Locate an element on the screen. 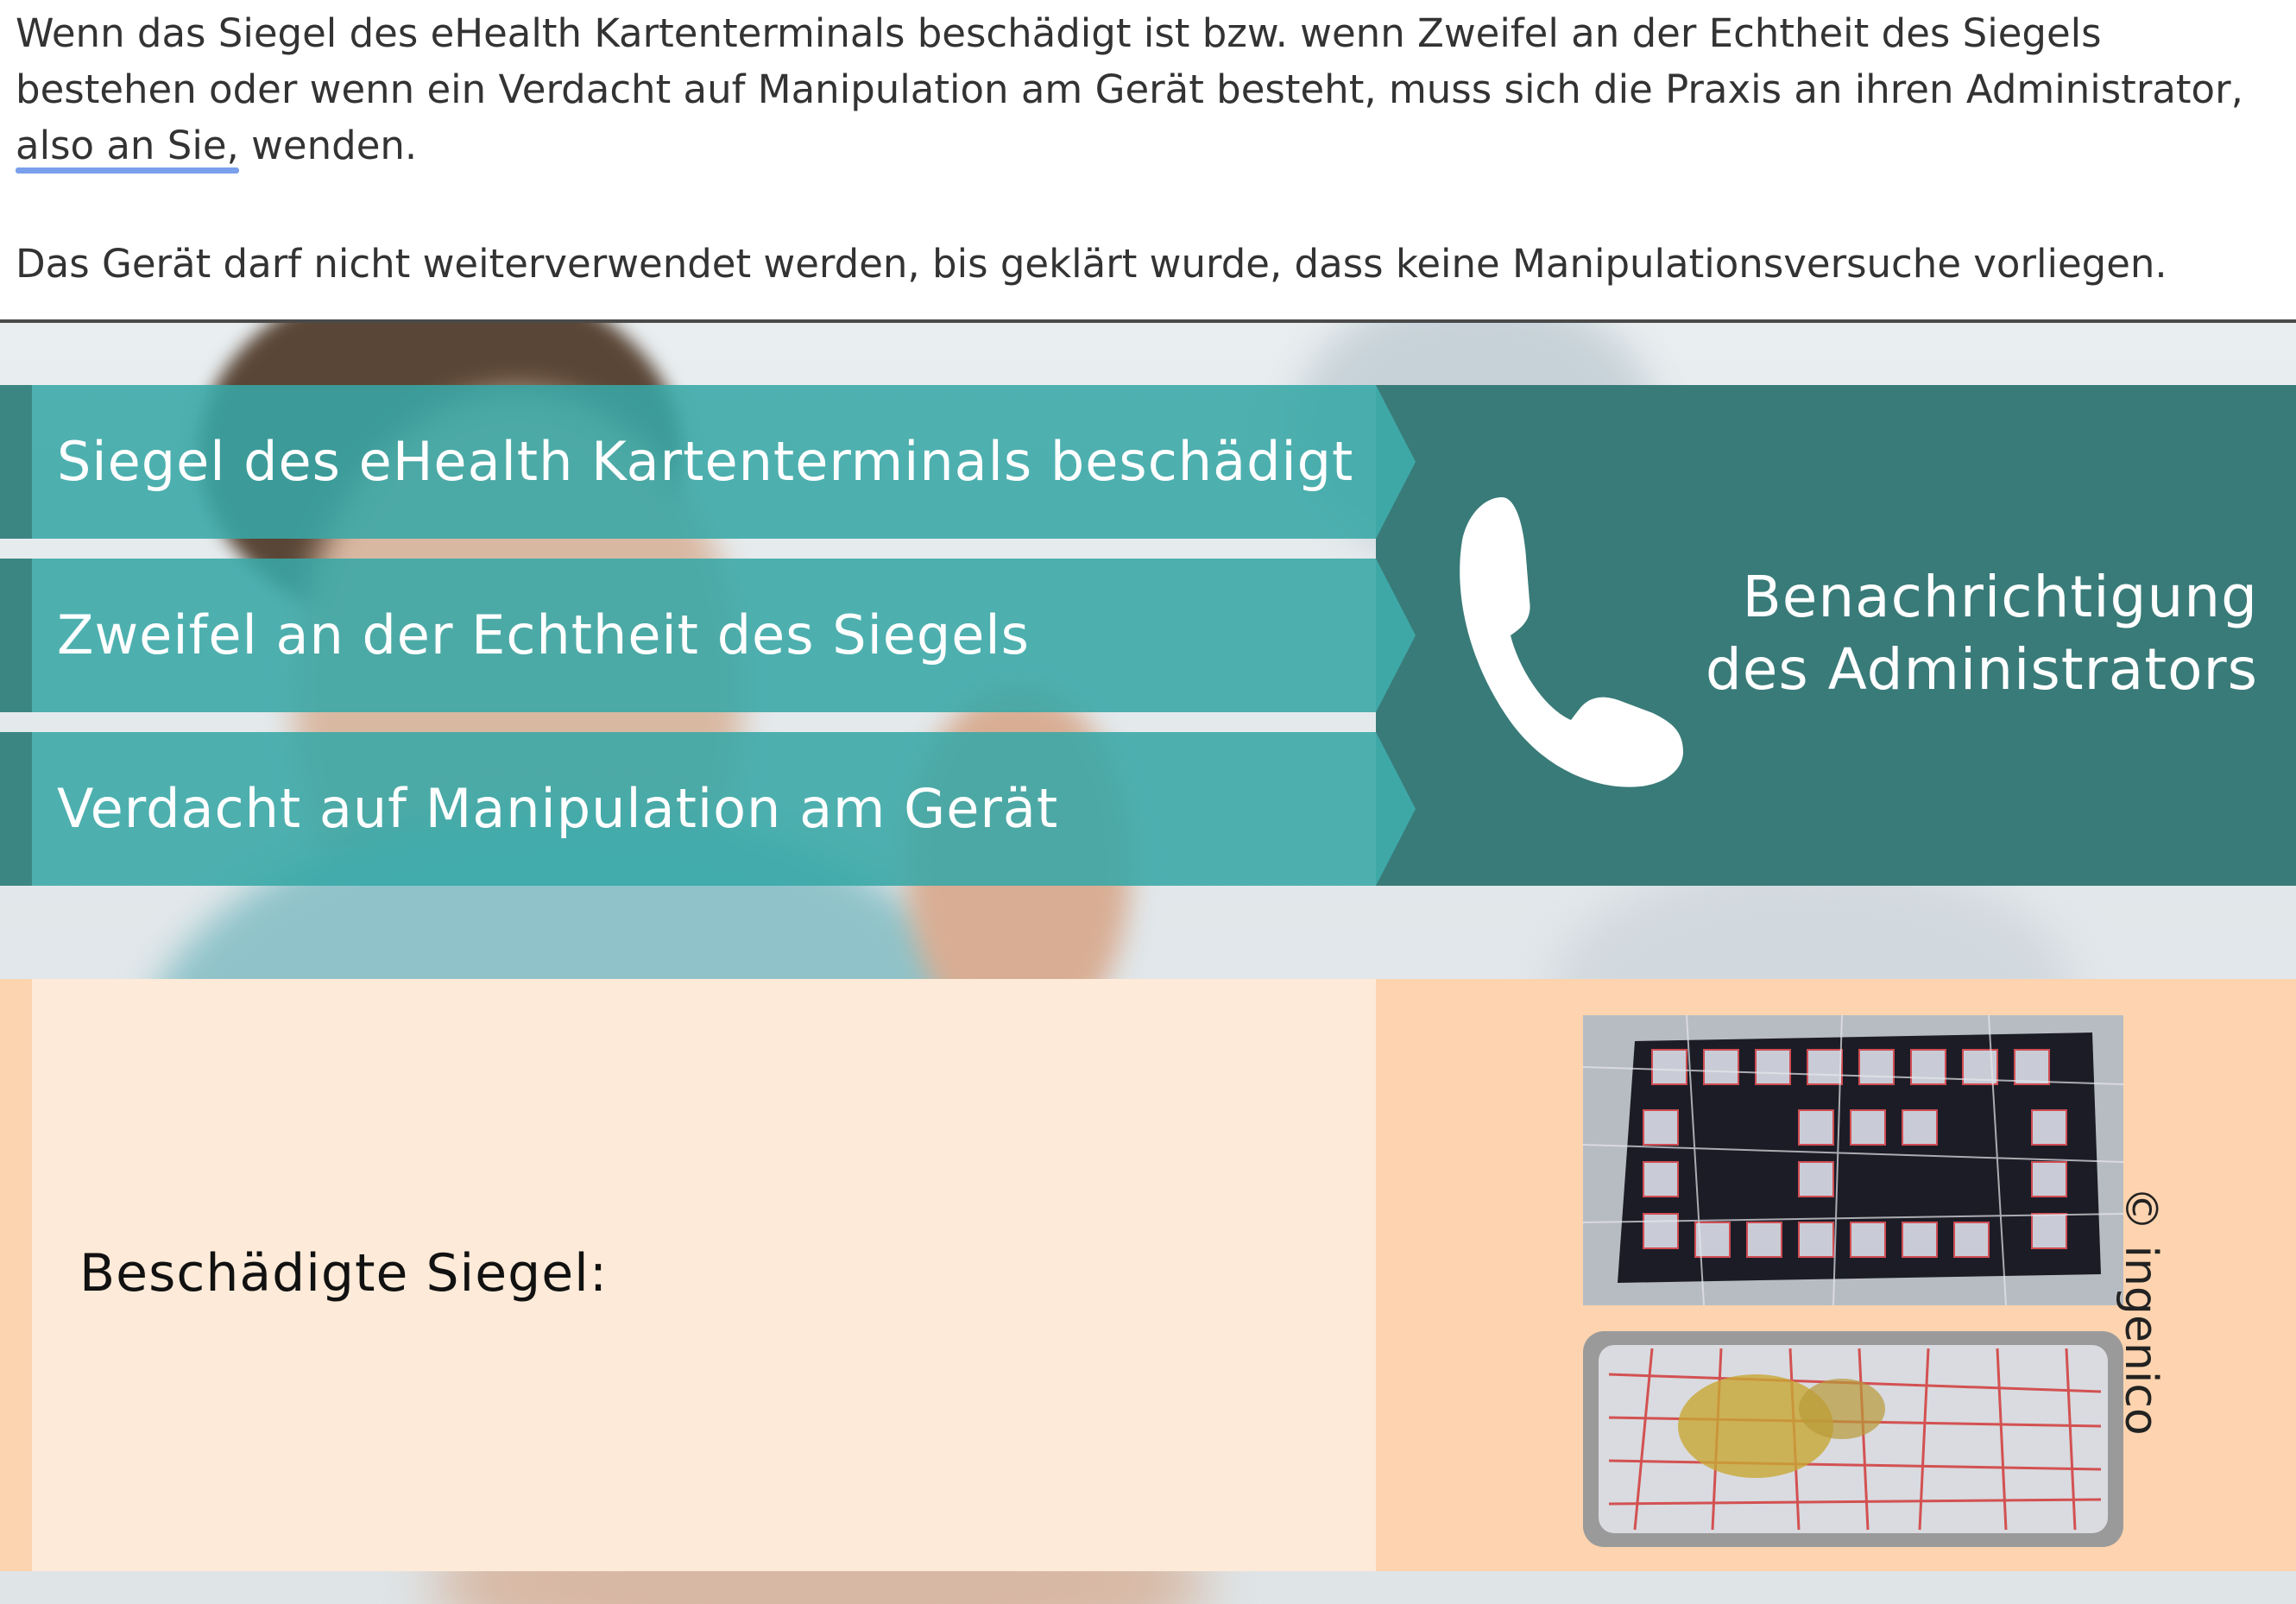 The image size is (2296, 1604). admin-text-line-2: des Administrators is located at coordinates (1981, 669).